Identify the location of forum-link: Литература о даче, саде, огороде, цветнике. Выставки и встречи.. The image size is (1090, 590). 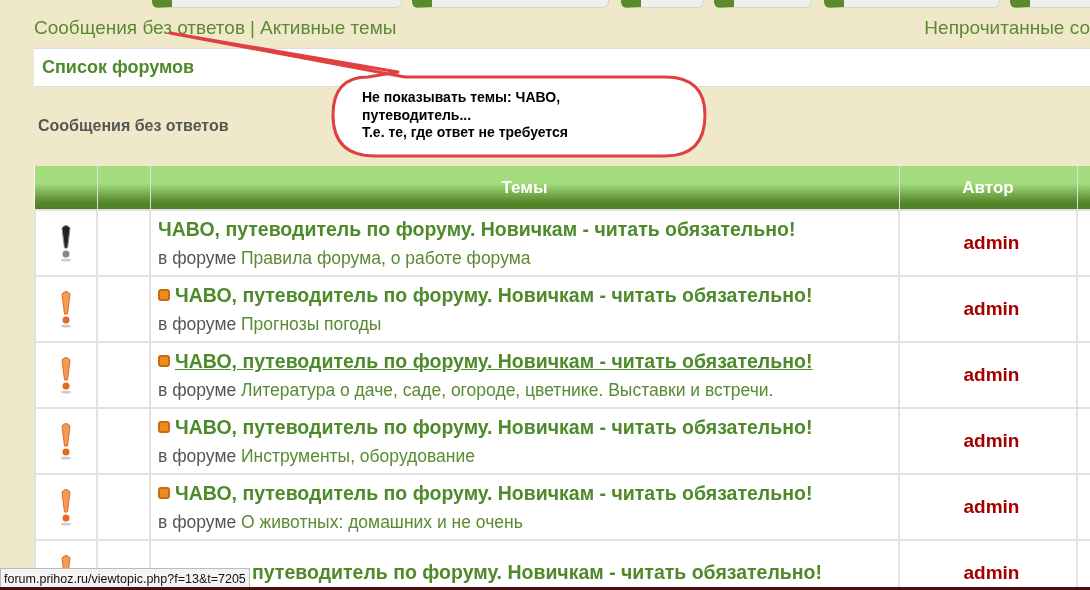
(507, 389).